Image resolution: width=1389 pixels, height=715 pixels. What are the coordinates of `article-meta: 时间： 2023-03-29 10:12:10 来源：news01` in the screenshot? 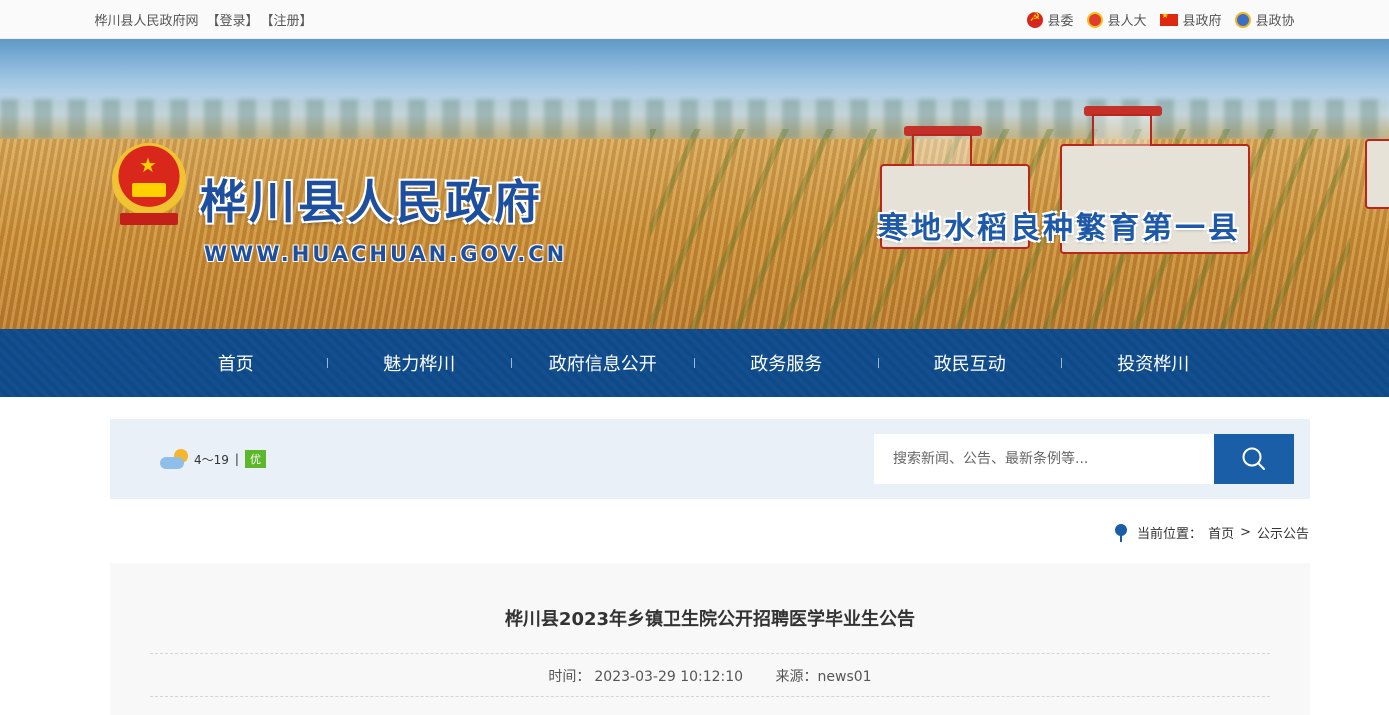 It's located at (710, 676).